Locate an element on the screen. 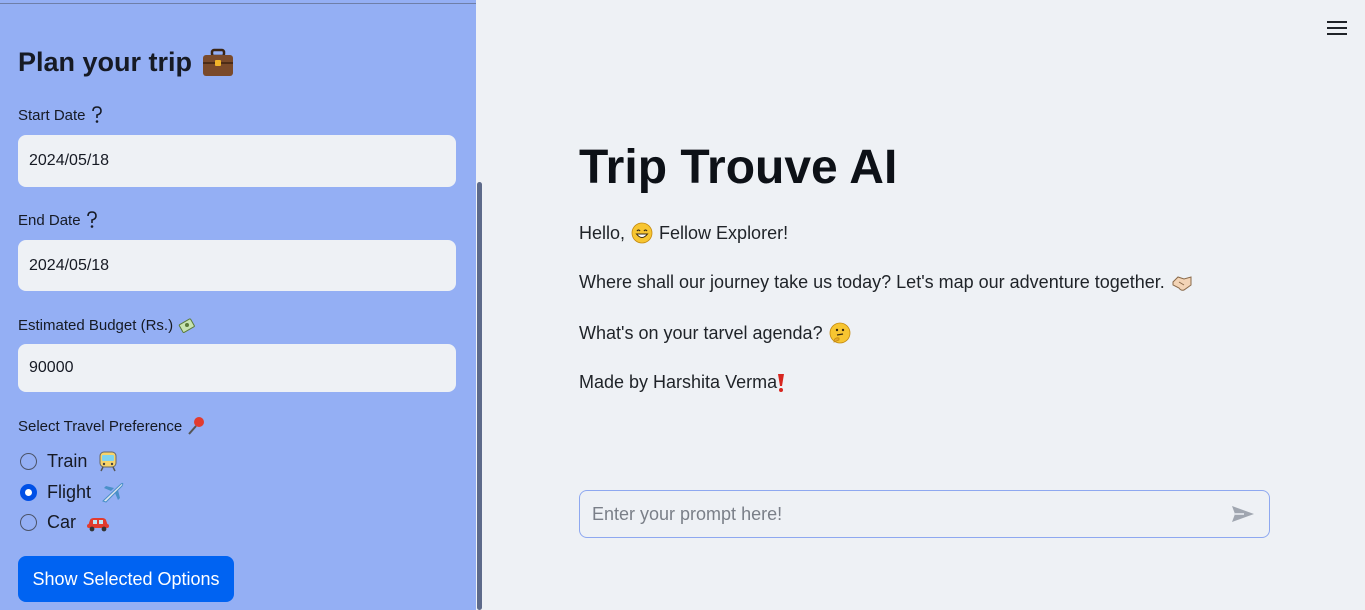 The image size is (1365, 610). radio-option-flight: Flight is located at coordinates (72, 492).